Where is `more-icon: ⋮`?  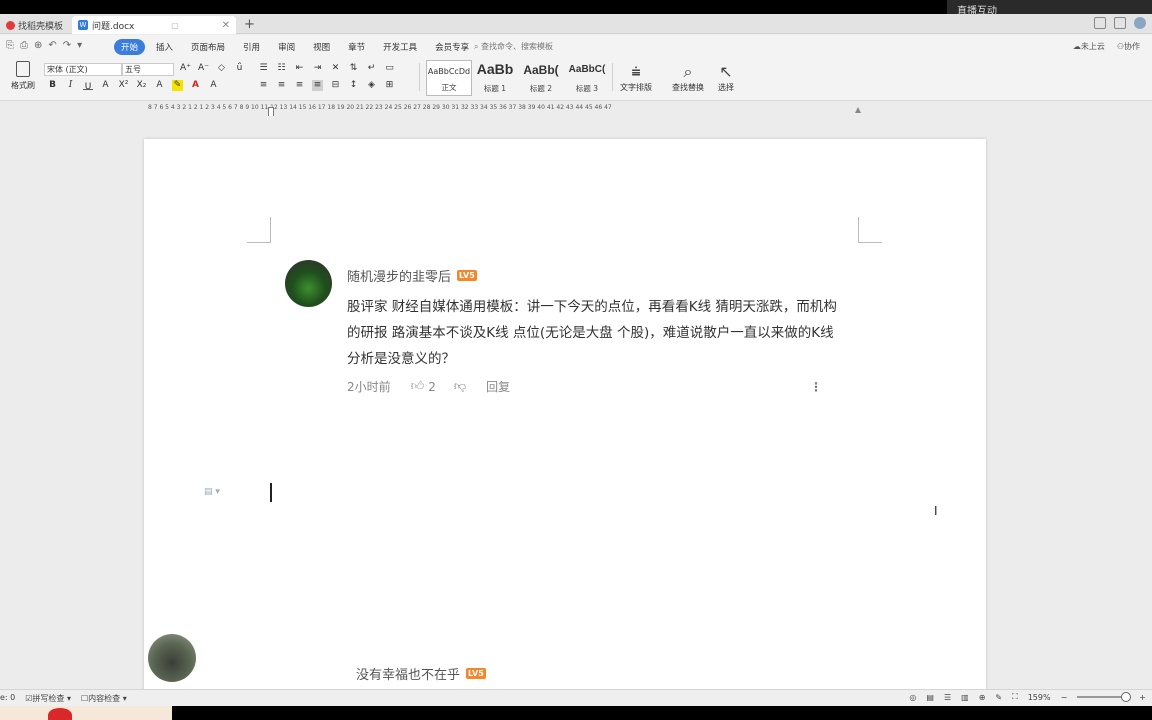 more-icon: ⋮ is located at coordinates (816, 386).